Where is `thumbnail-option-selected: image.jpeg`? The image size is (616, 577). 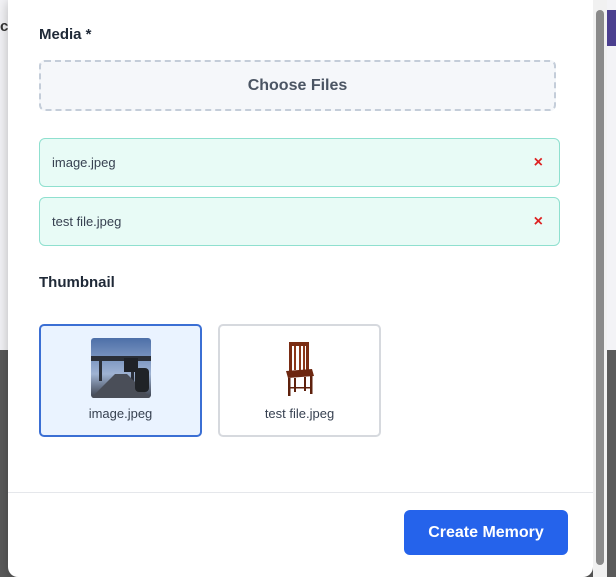
thumbnail-option-selected: image.jpeg is located at coordinates (120, 380).